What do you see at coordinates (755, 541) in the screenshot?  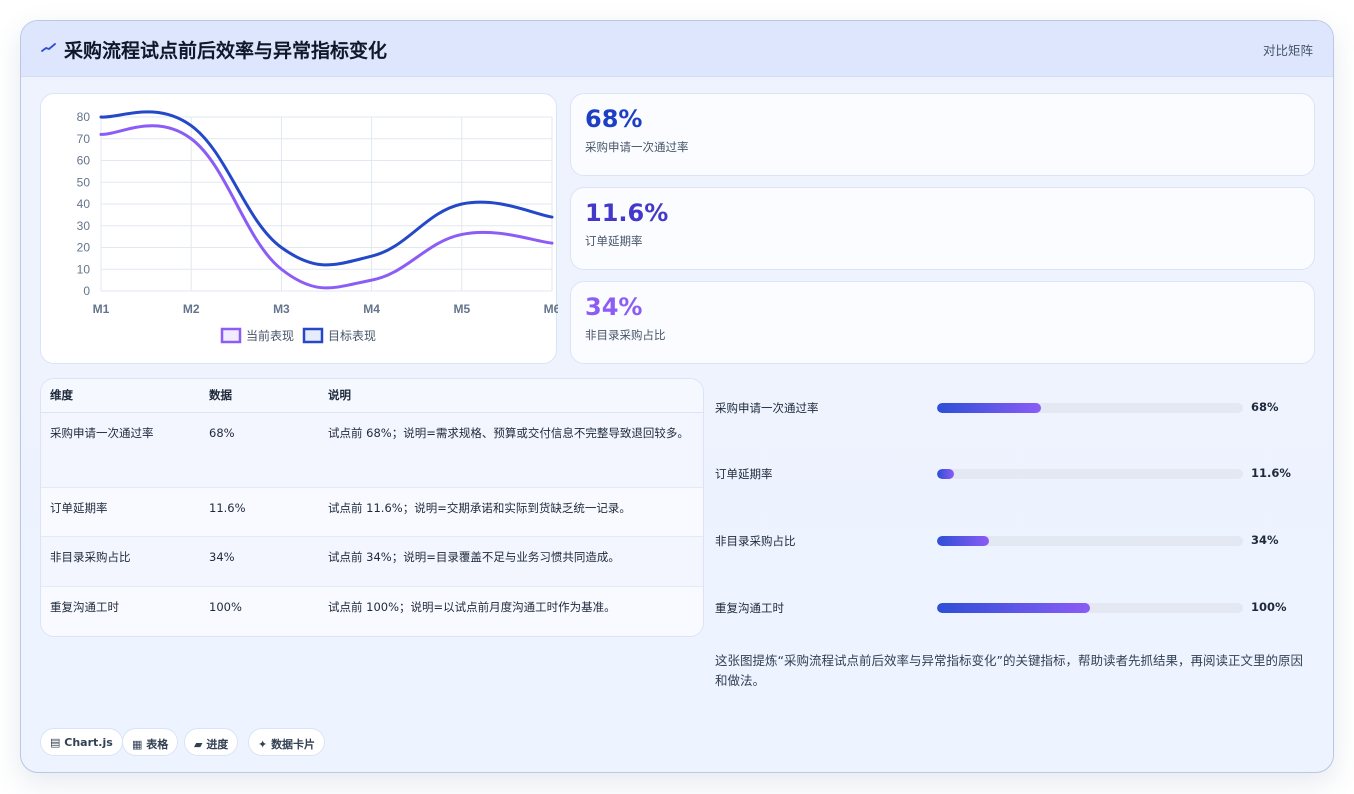 I see `progress-label: 非目录采购占比` at bounding box center [755, 541].